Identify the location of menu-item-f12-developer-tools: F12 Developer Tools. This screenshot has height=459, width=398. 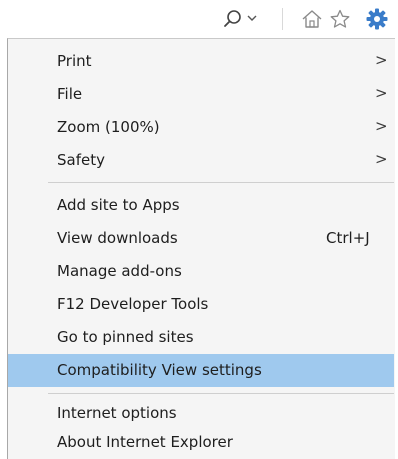
(201, 304).